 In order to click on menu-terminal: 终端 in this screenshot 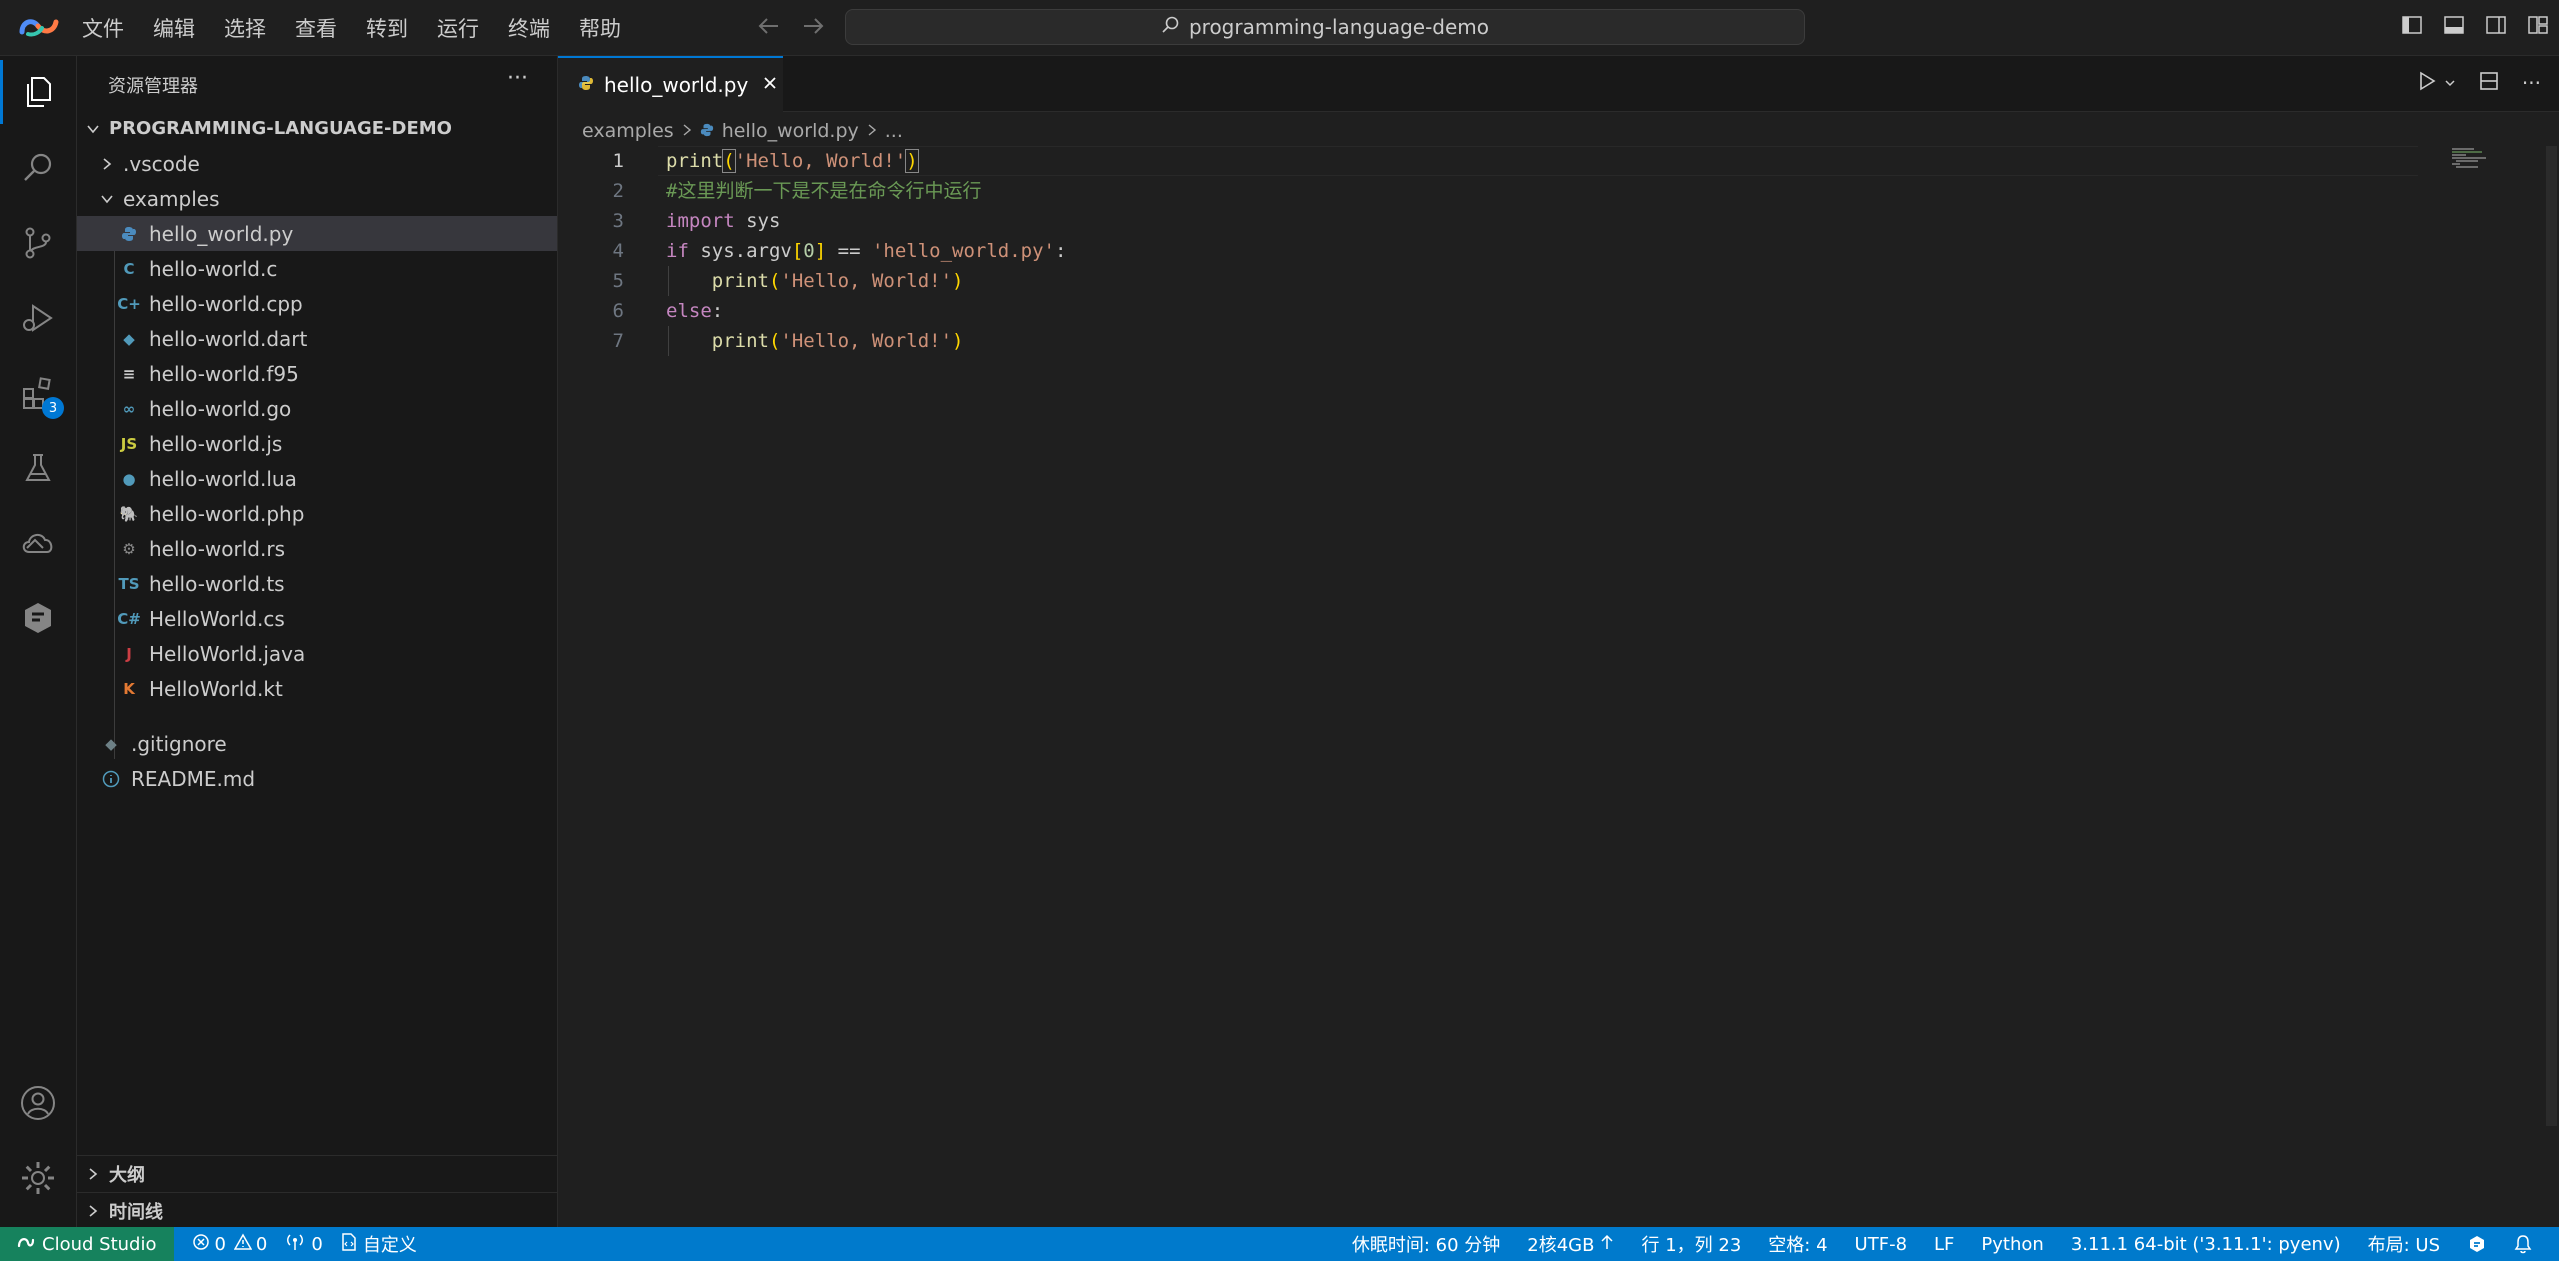, I will do `click(529, 28)`.